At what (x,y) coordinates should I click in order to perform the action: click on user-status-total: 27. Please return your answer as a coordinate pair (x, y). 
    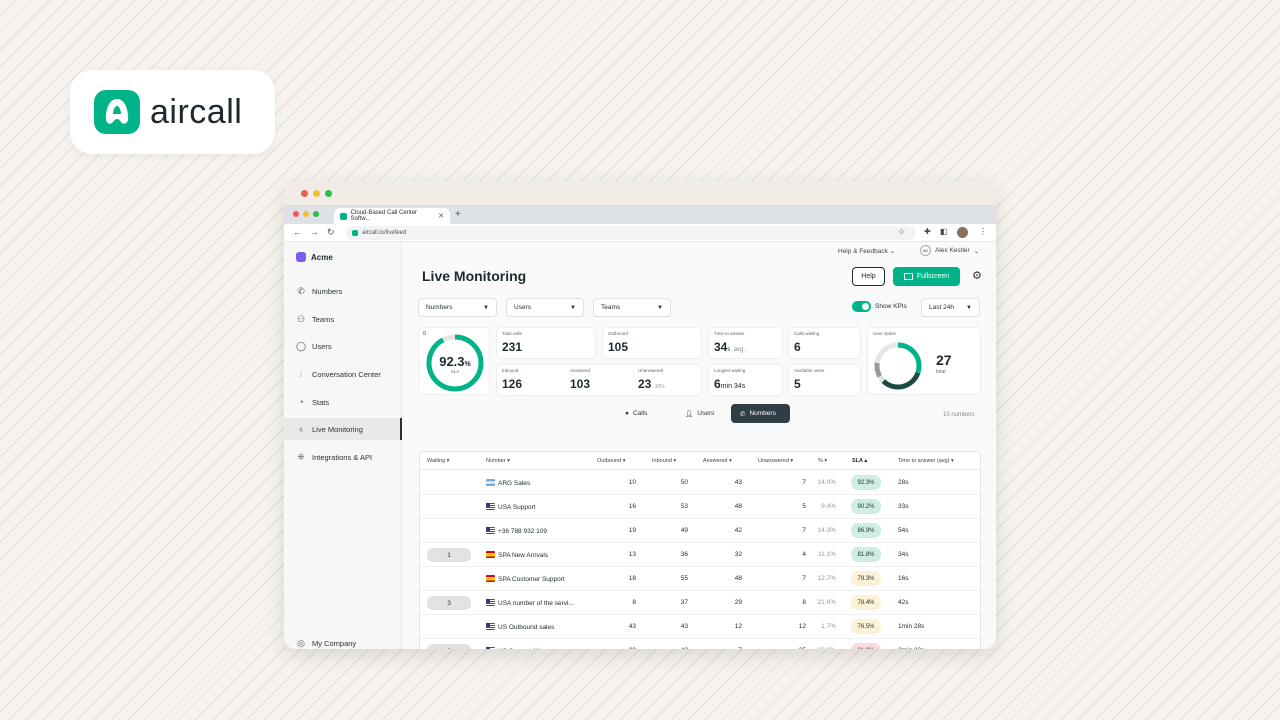
    Looking at the image, I should click on (944, 360).